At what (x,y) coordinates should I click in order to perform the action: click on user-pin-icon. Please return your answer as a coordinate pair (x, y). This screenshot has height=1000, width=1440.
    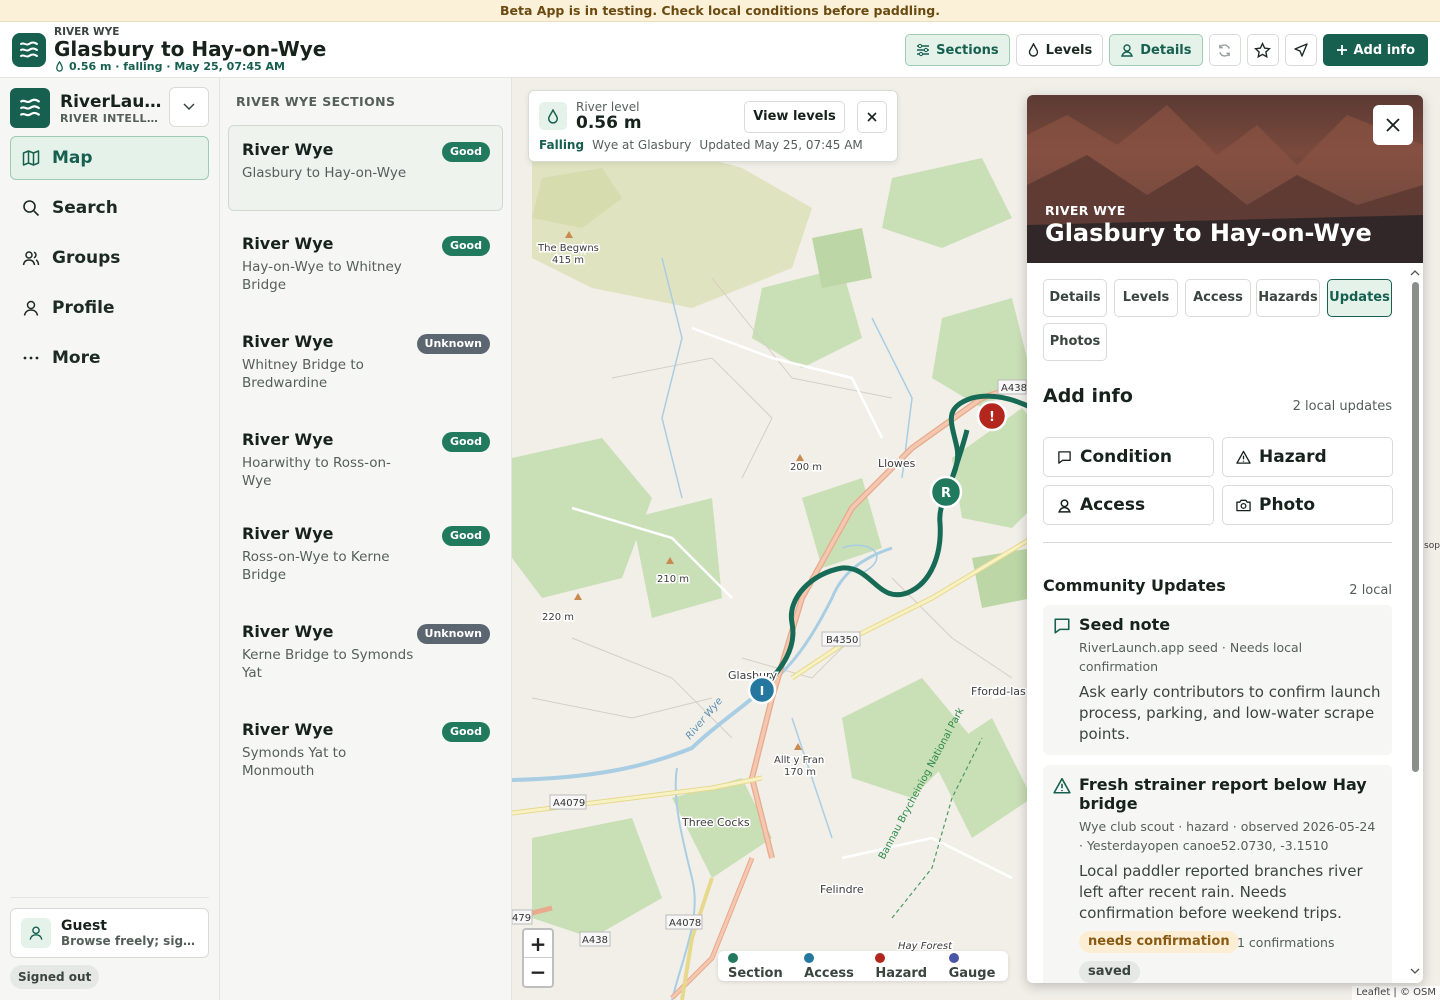
    Looking at the image, I should click on (1127, 50).